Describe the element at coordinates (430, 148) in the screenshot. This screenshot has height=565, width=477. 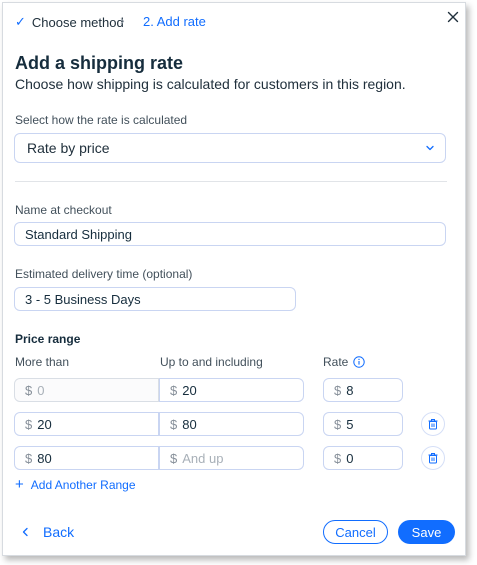
I see `chevron-down-icon` at that location.